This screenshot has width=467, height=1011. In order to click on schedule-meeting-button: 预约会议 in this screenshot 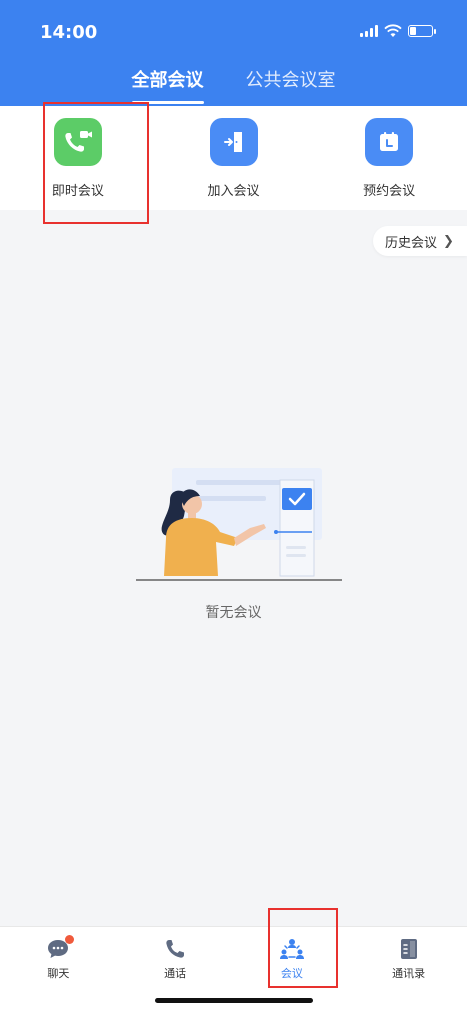, I will do `click(389, 158)`.